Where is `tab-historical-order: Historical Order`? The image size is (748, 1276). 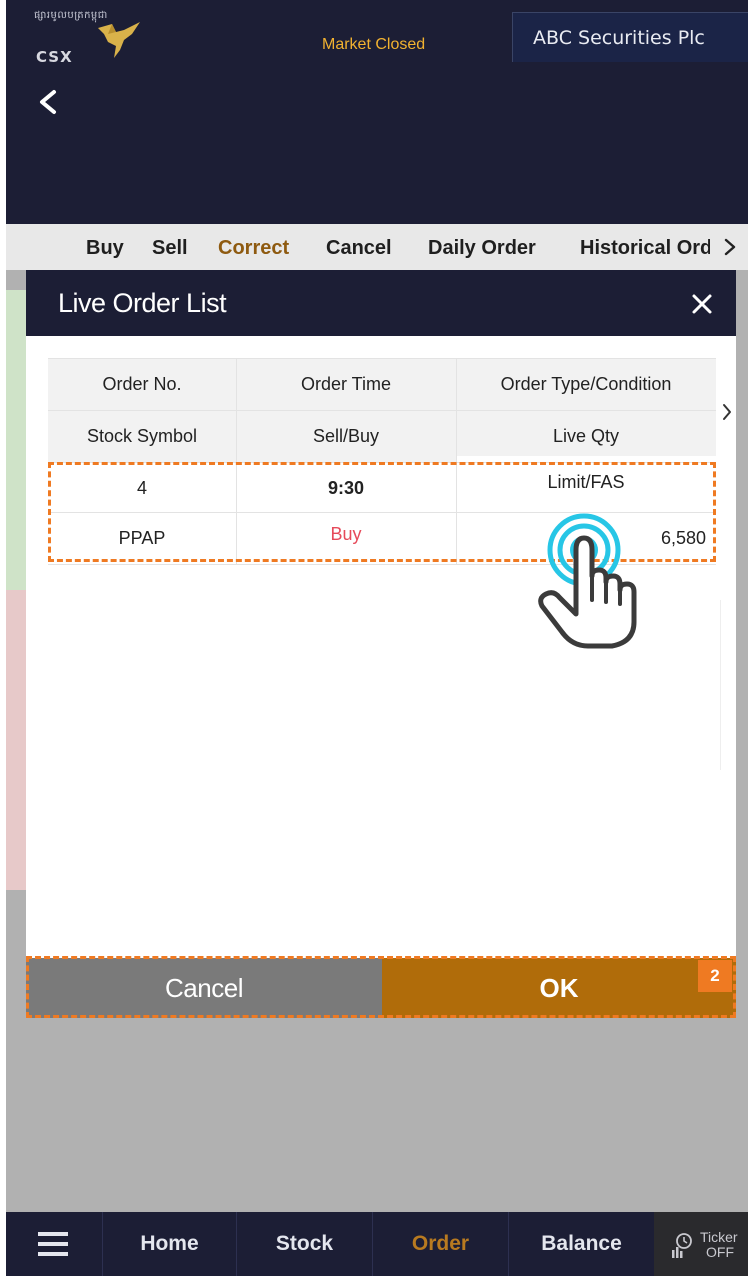
tab-historical-order: Historical Order is located at coordinates (645, 248).